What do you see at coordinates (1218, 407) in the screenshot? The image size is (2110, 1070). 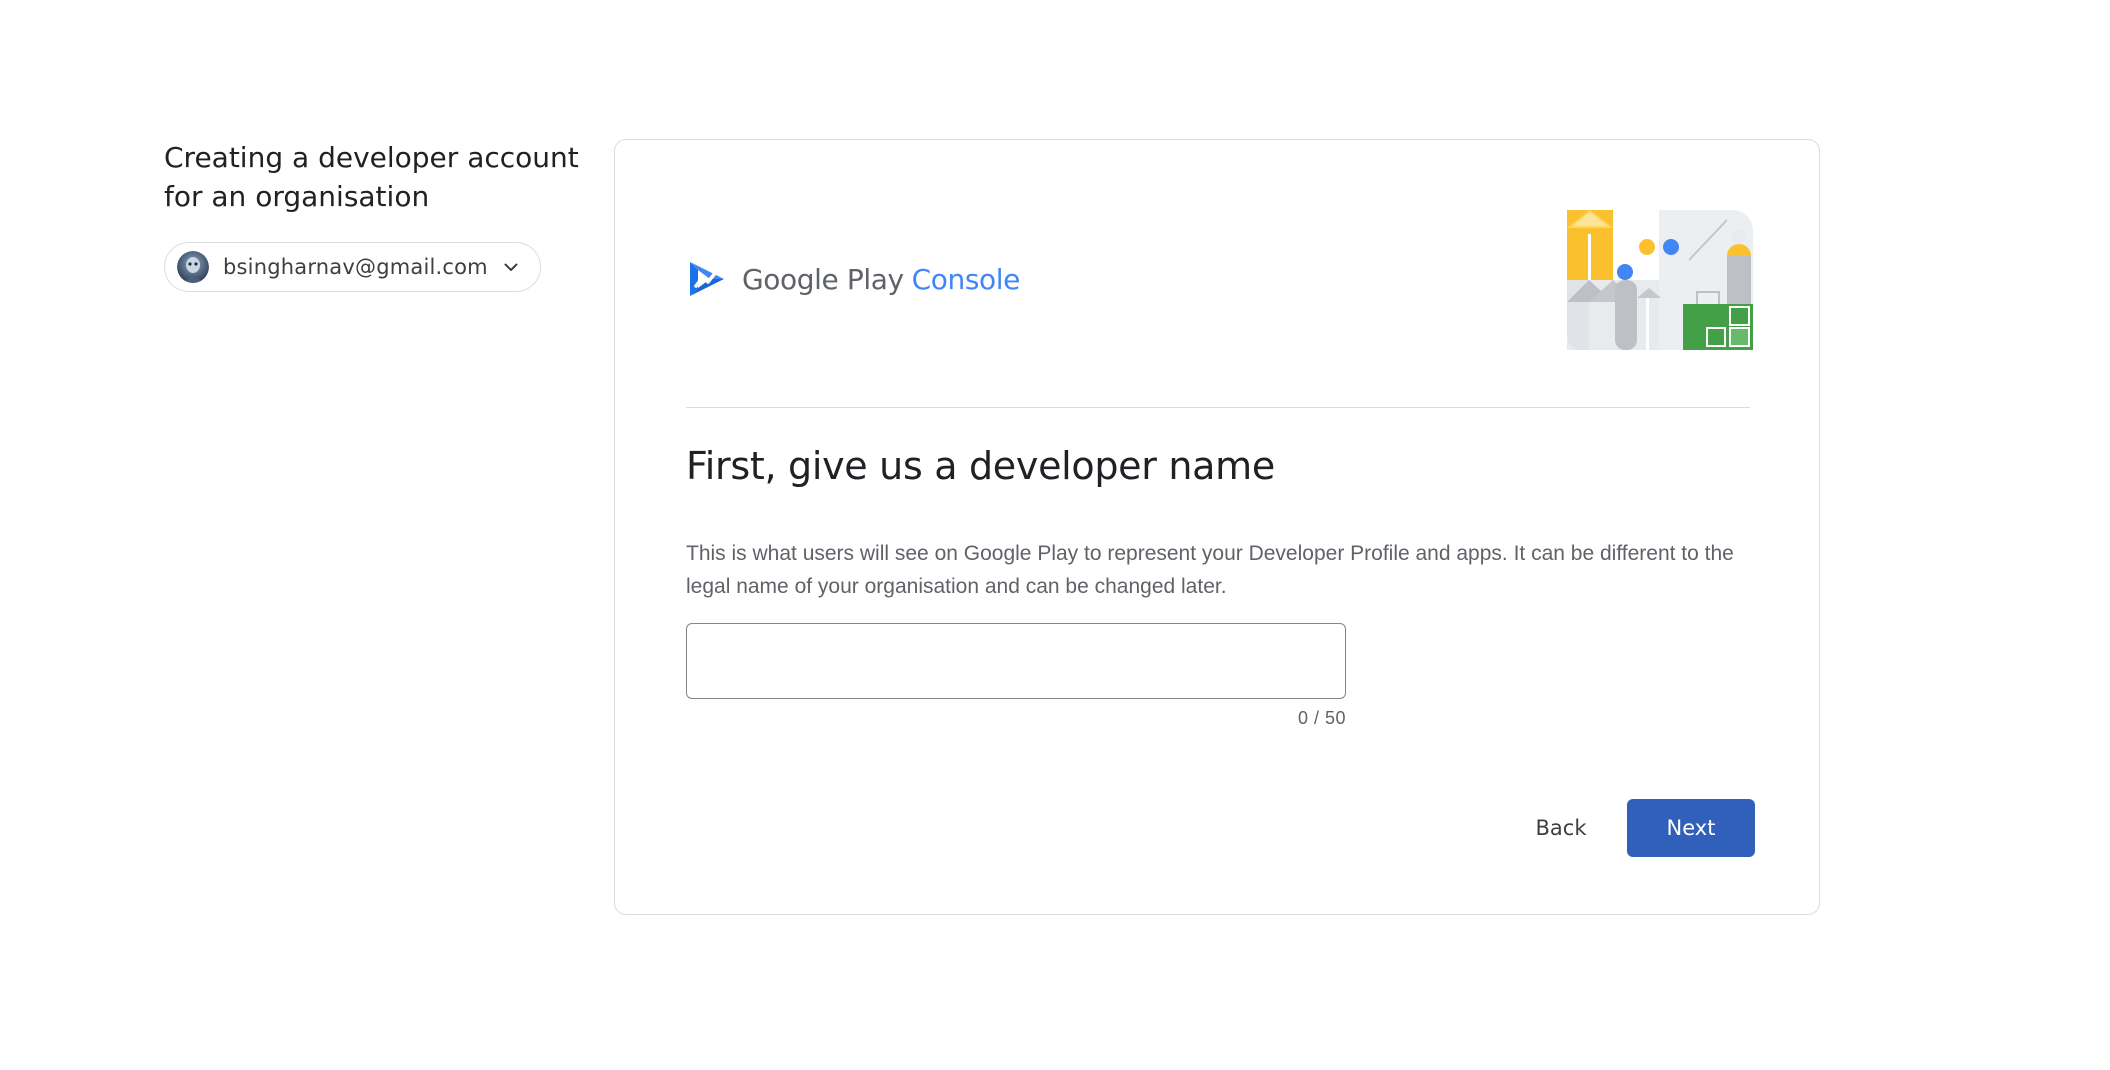 I see `header-divider` at bounding box center [1218, 407].